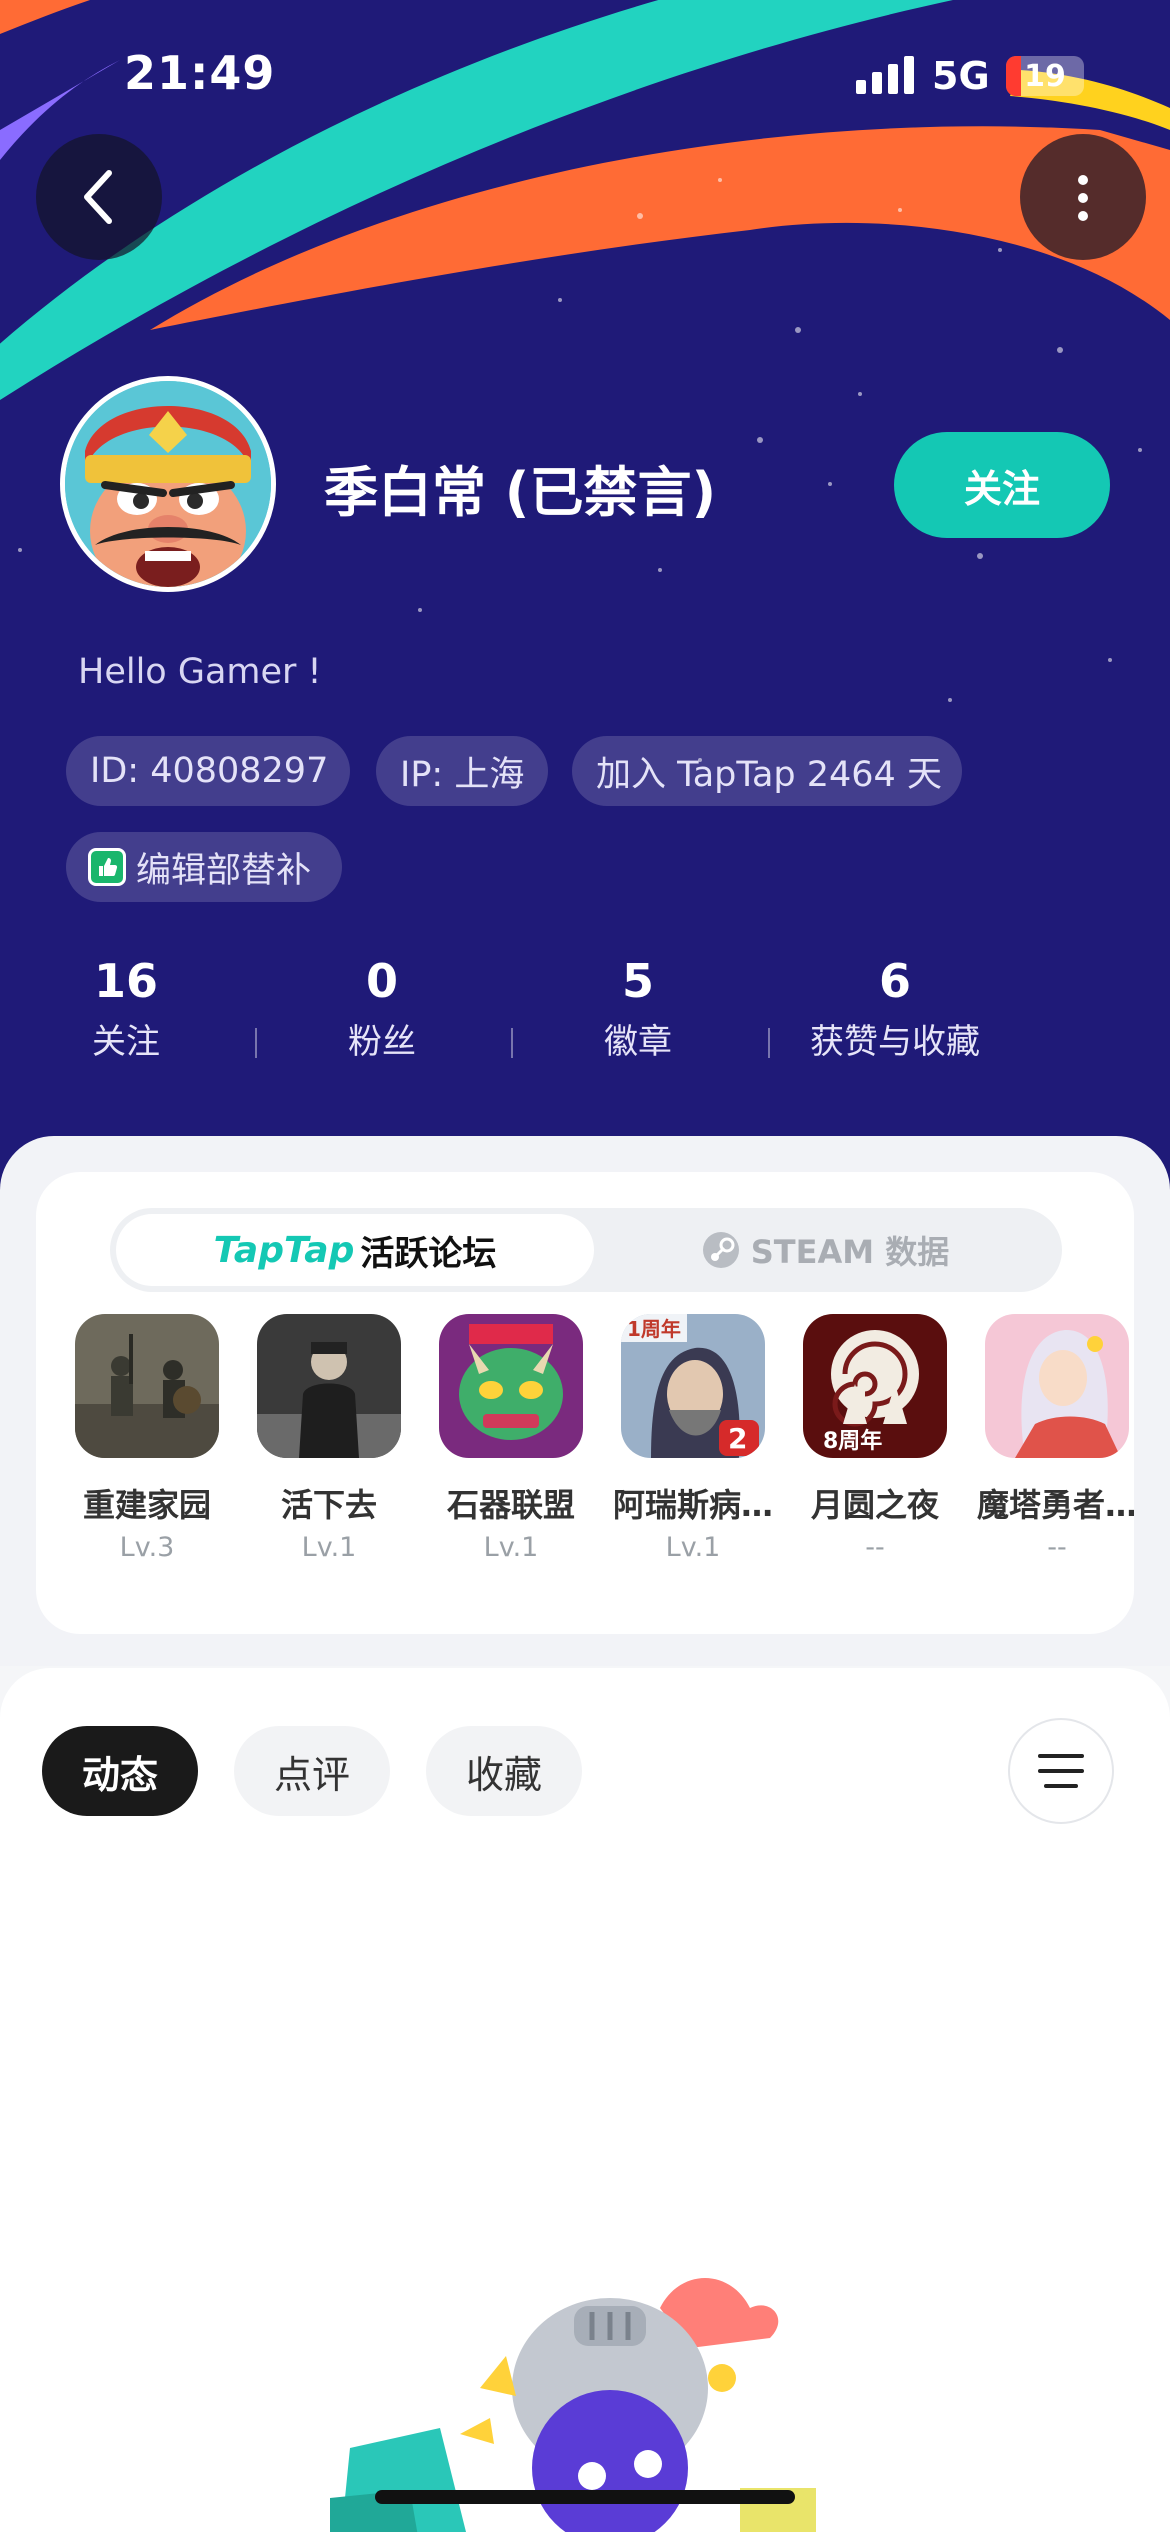 Image resolution: width=1170 pixels, height=2532 pixels. I want to click on game-name: 月圆之夜, so click(874, 1505).